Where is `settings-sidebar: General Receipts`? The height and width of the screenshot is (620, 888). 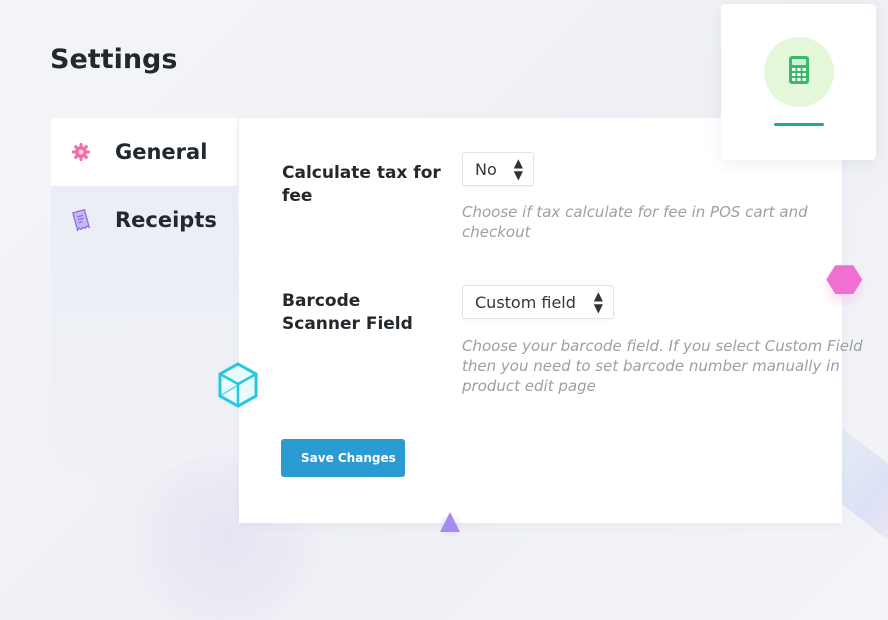 settings-sidebar: General Receipts is located at coordinates (144, 308).